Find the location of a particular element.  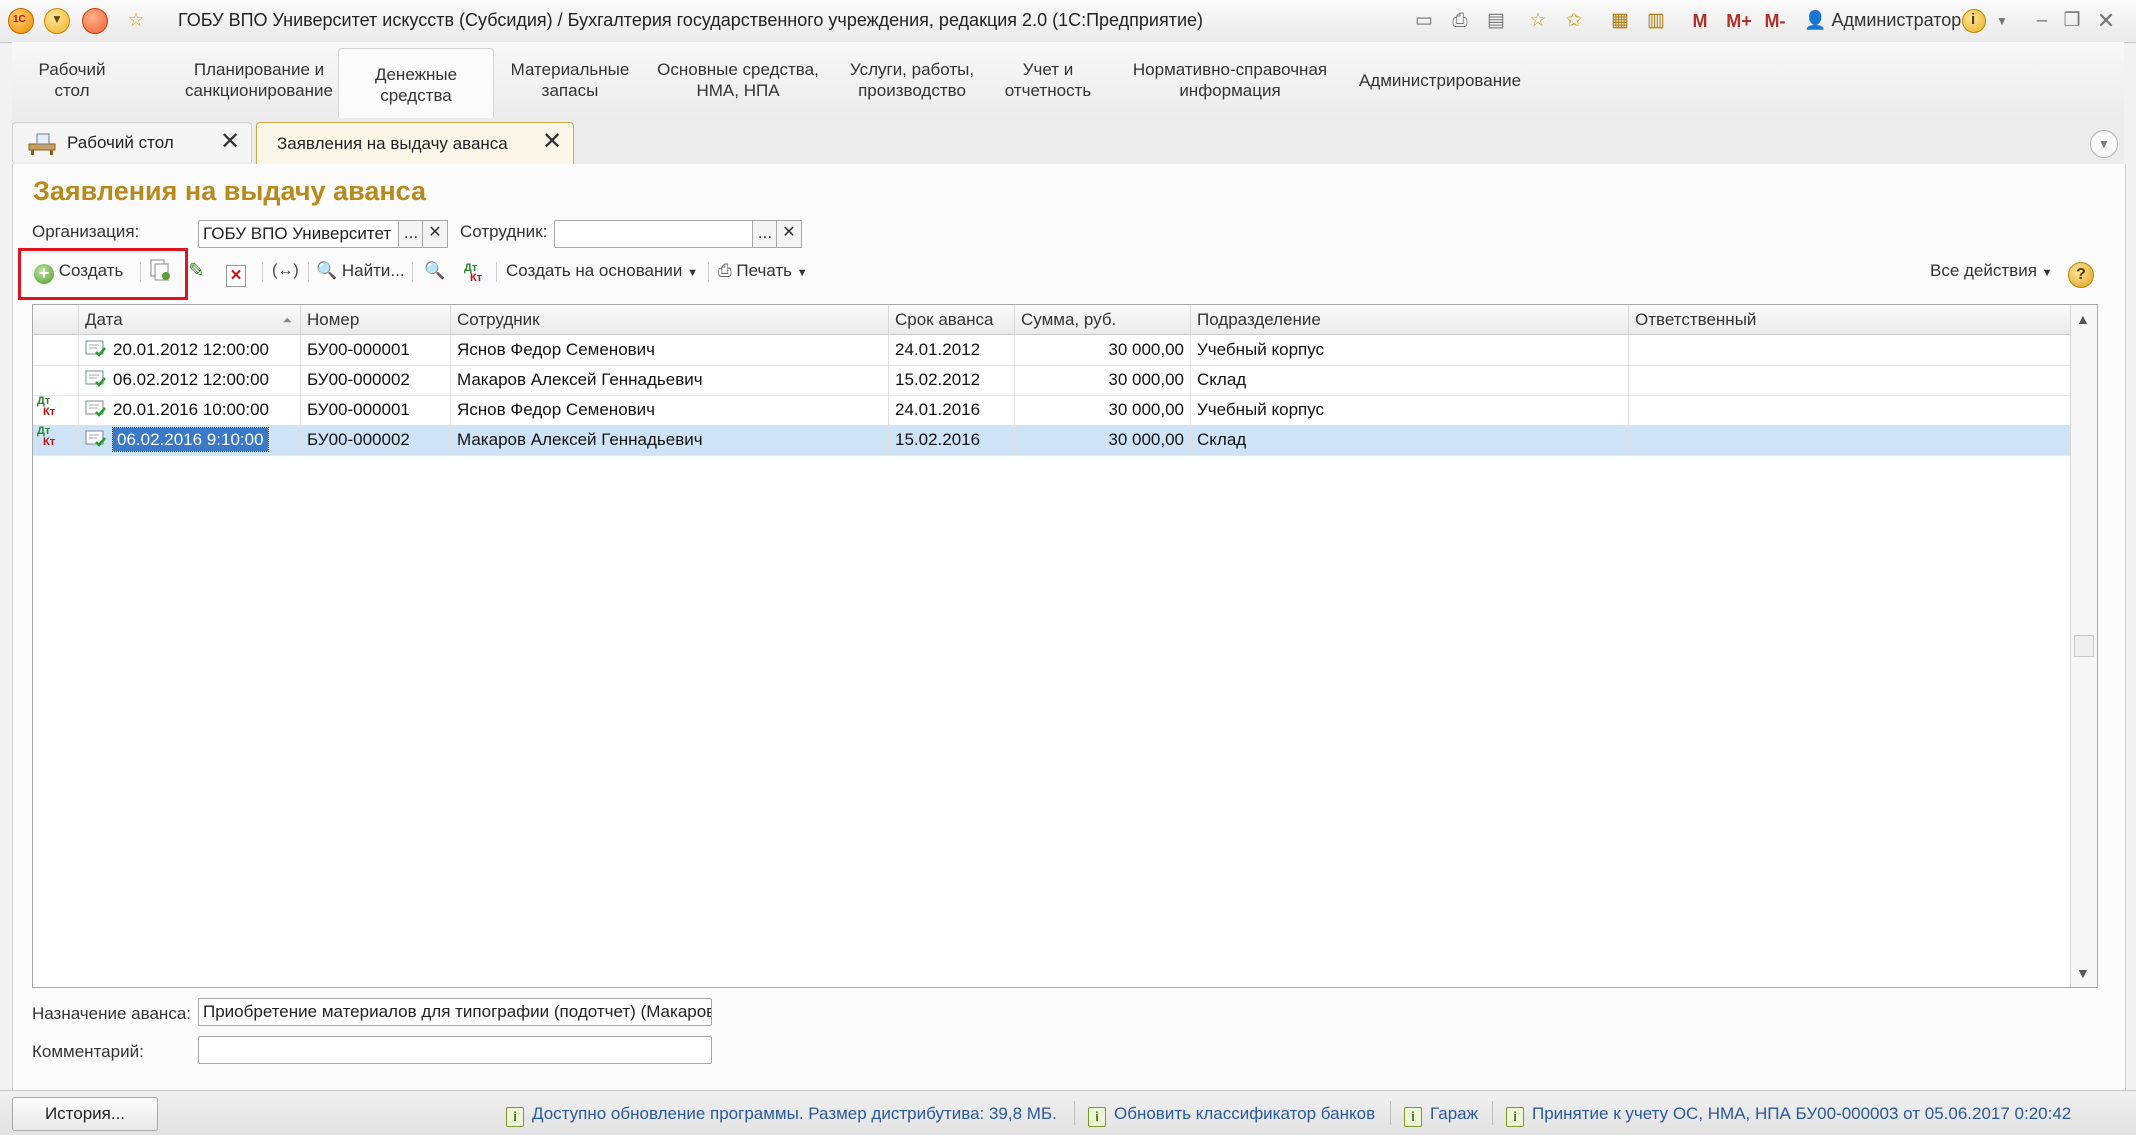

print-icon: ⎙ is located at coordinates (1460, 21).